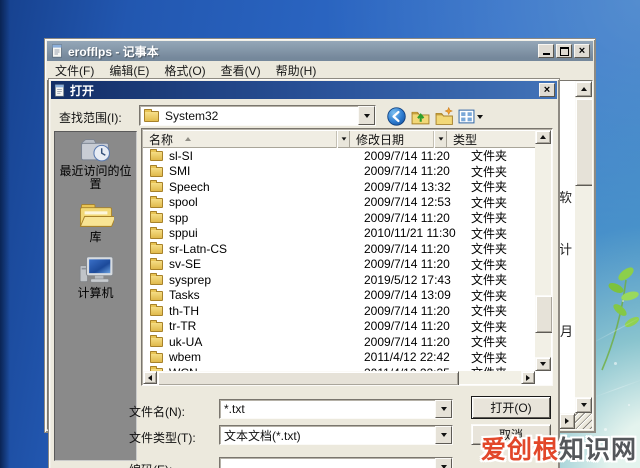 The width and height of the screenshot is (640, 468). What do you see at coordinates (57, 51) in the screenshot?
I see `notepad-icon` at bounding box center [57, 51].